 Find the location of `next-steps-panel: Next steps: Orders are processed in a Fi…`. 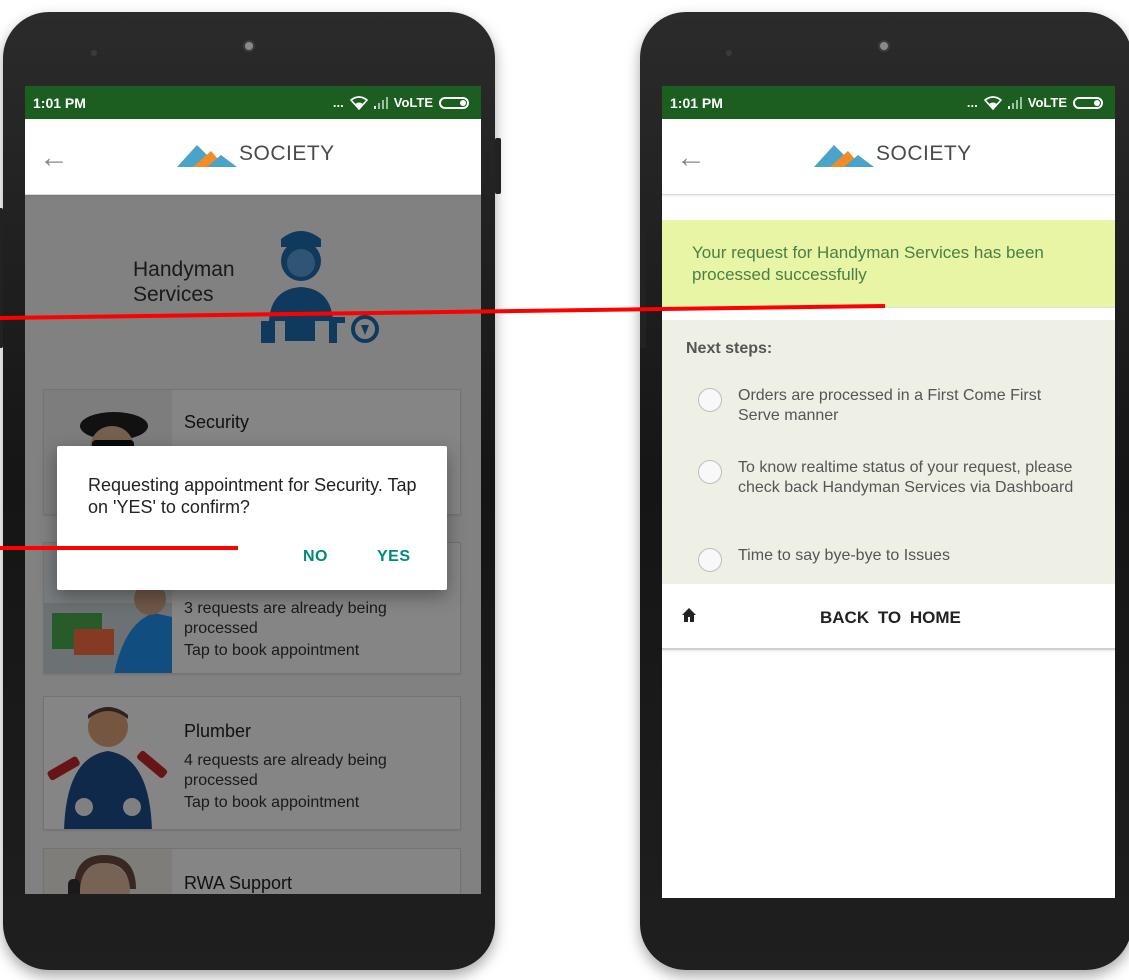

next-steps-panel: Next steps: Orders are processed in a Fi… is located at coordinates (888, 452).